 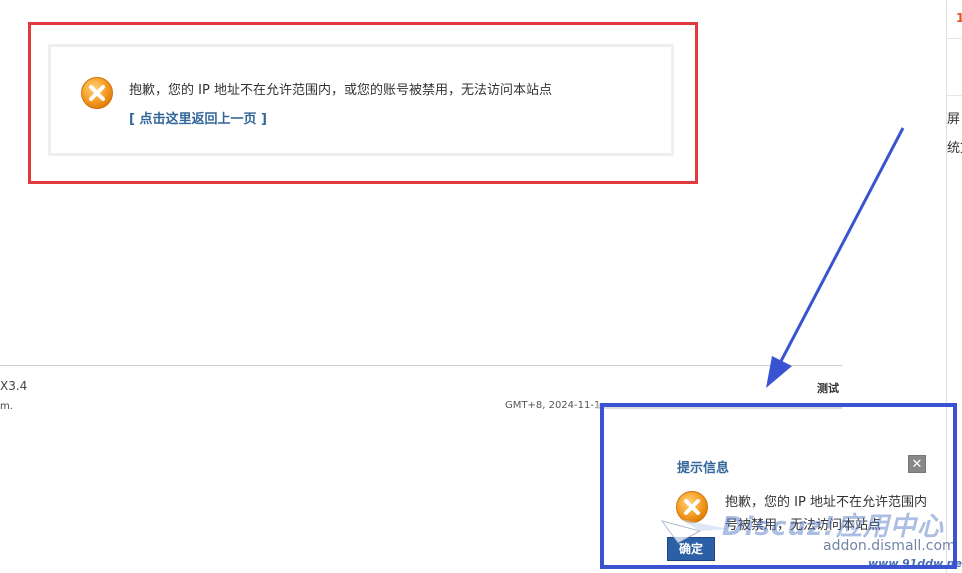 What do you see at coordinates (828, 388) in the screenshot?
I see `footer-test-link: 测试` at bounding box center [828, 388].